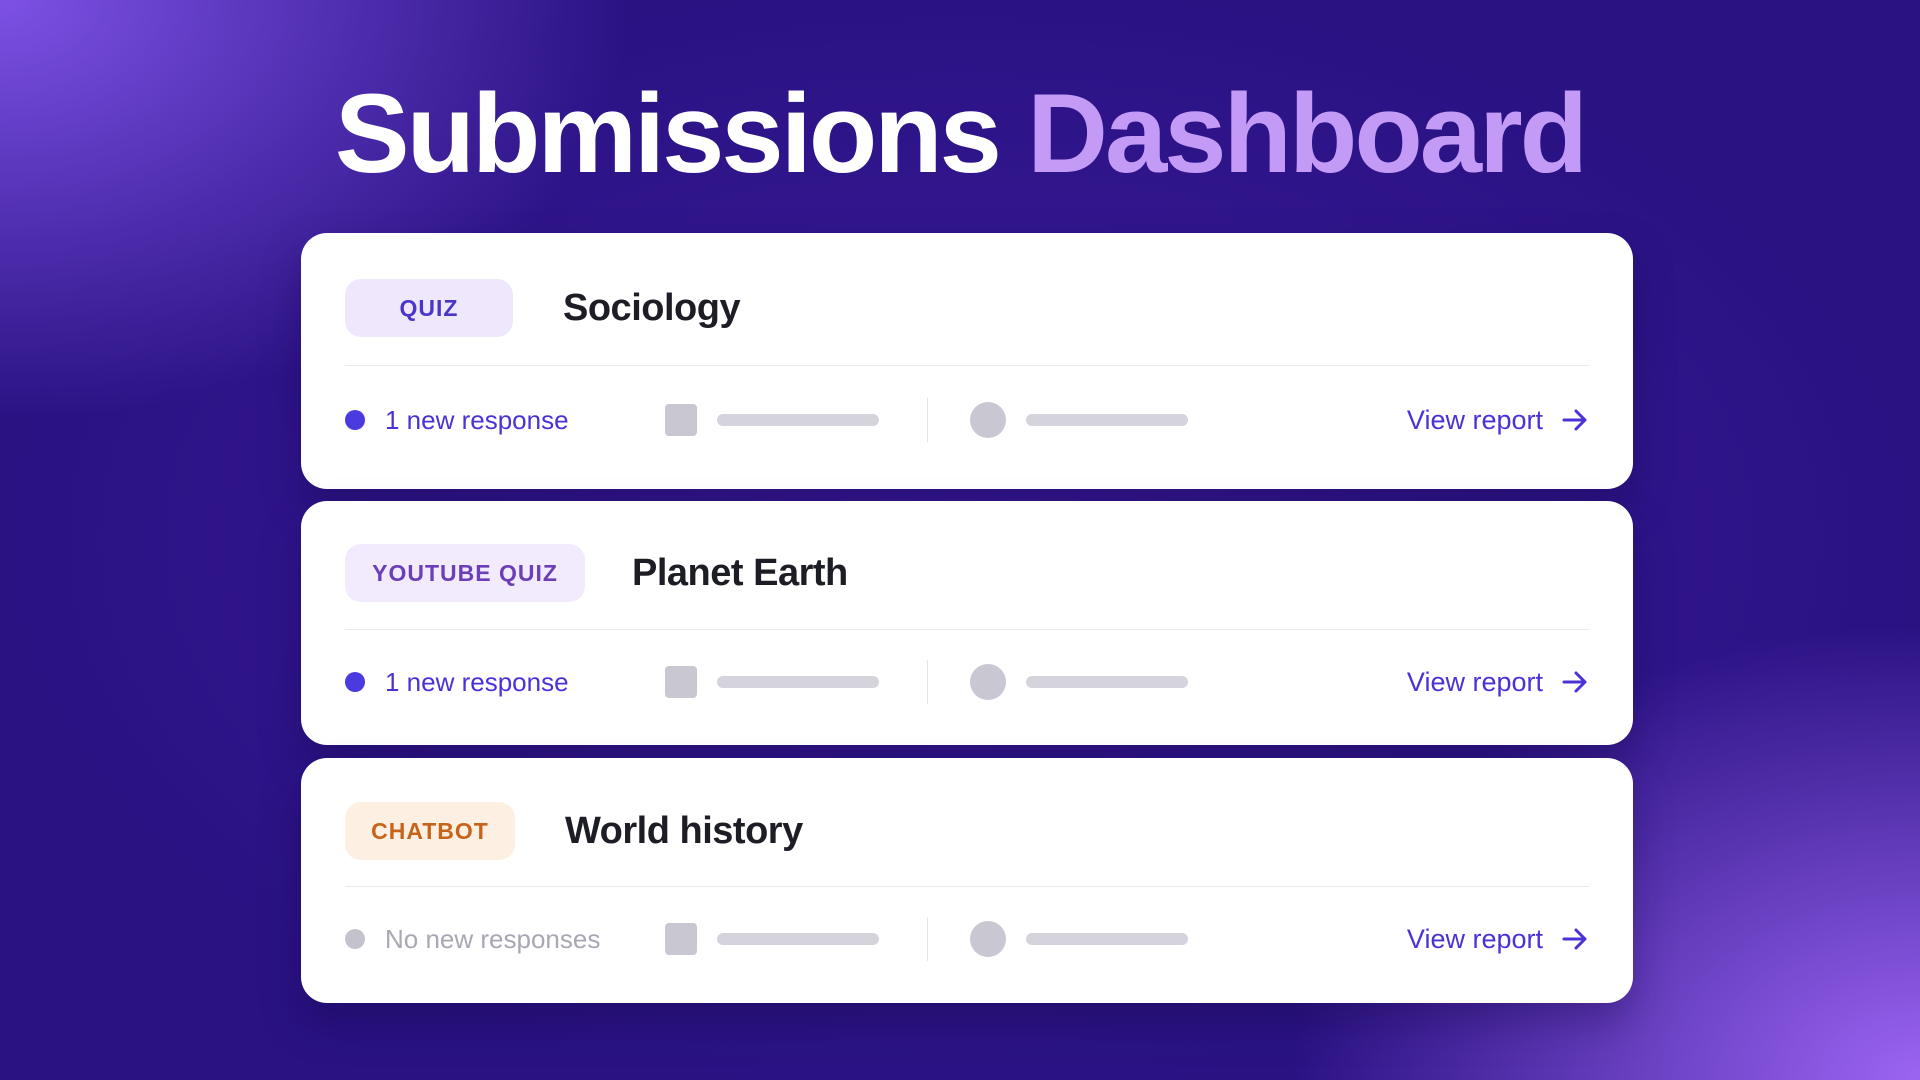 The width and height of the screenshot is (1920, 1080). I want to click on page-title-highlight: Dashboard, so click(1307, 133).